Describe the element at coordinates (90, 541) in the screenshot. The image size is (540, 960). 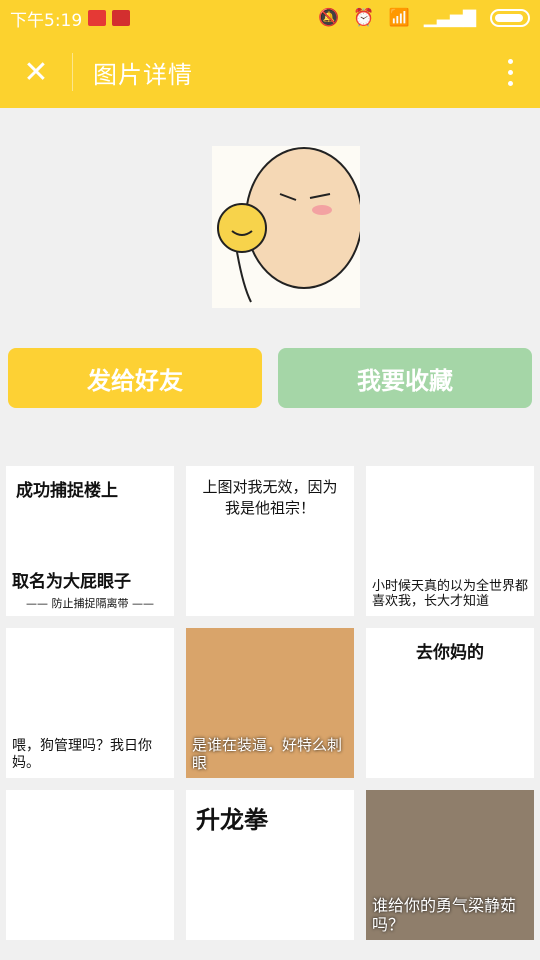
I see `sticker-tile: 成功捕捉楼上 取名为大屁眼子 —— 防止捕捉隔离带 ——` at that location.